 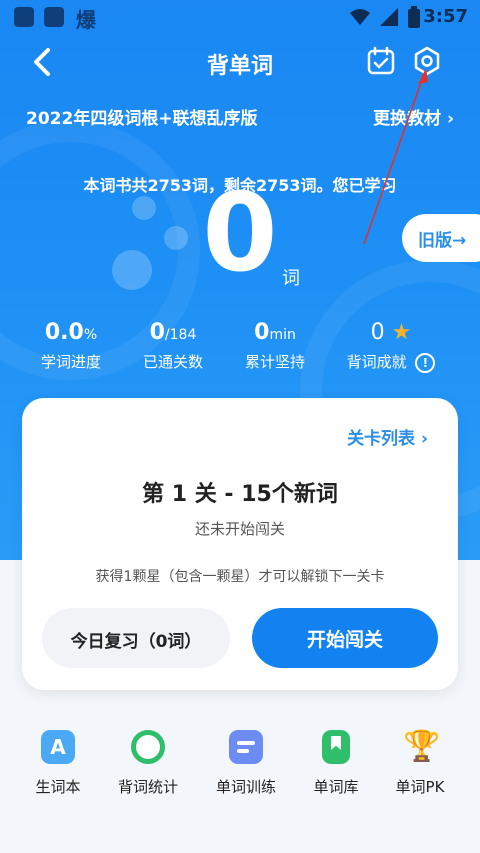 I want to click on info-icon: !, so click(x=425, y=362).